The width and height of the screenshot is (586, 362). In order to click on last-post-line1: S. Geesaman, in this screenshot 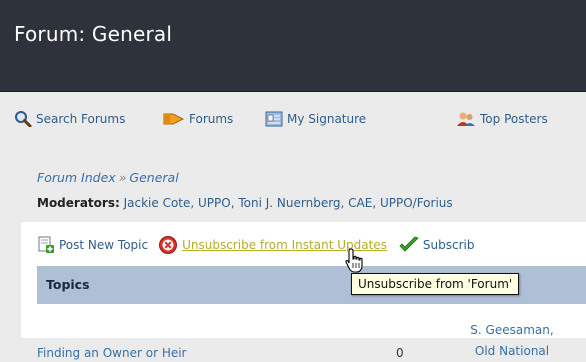, I will do `click(512, 330)`.